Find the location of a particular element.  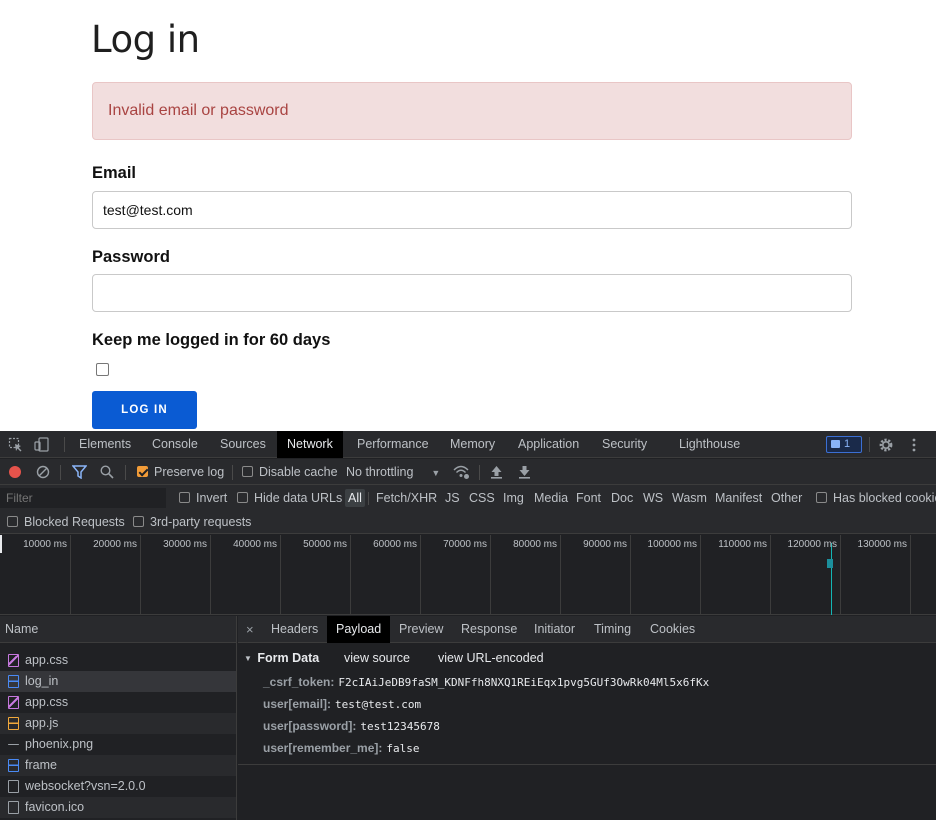

filter-input is located at coordinates (83, 498).